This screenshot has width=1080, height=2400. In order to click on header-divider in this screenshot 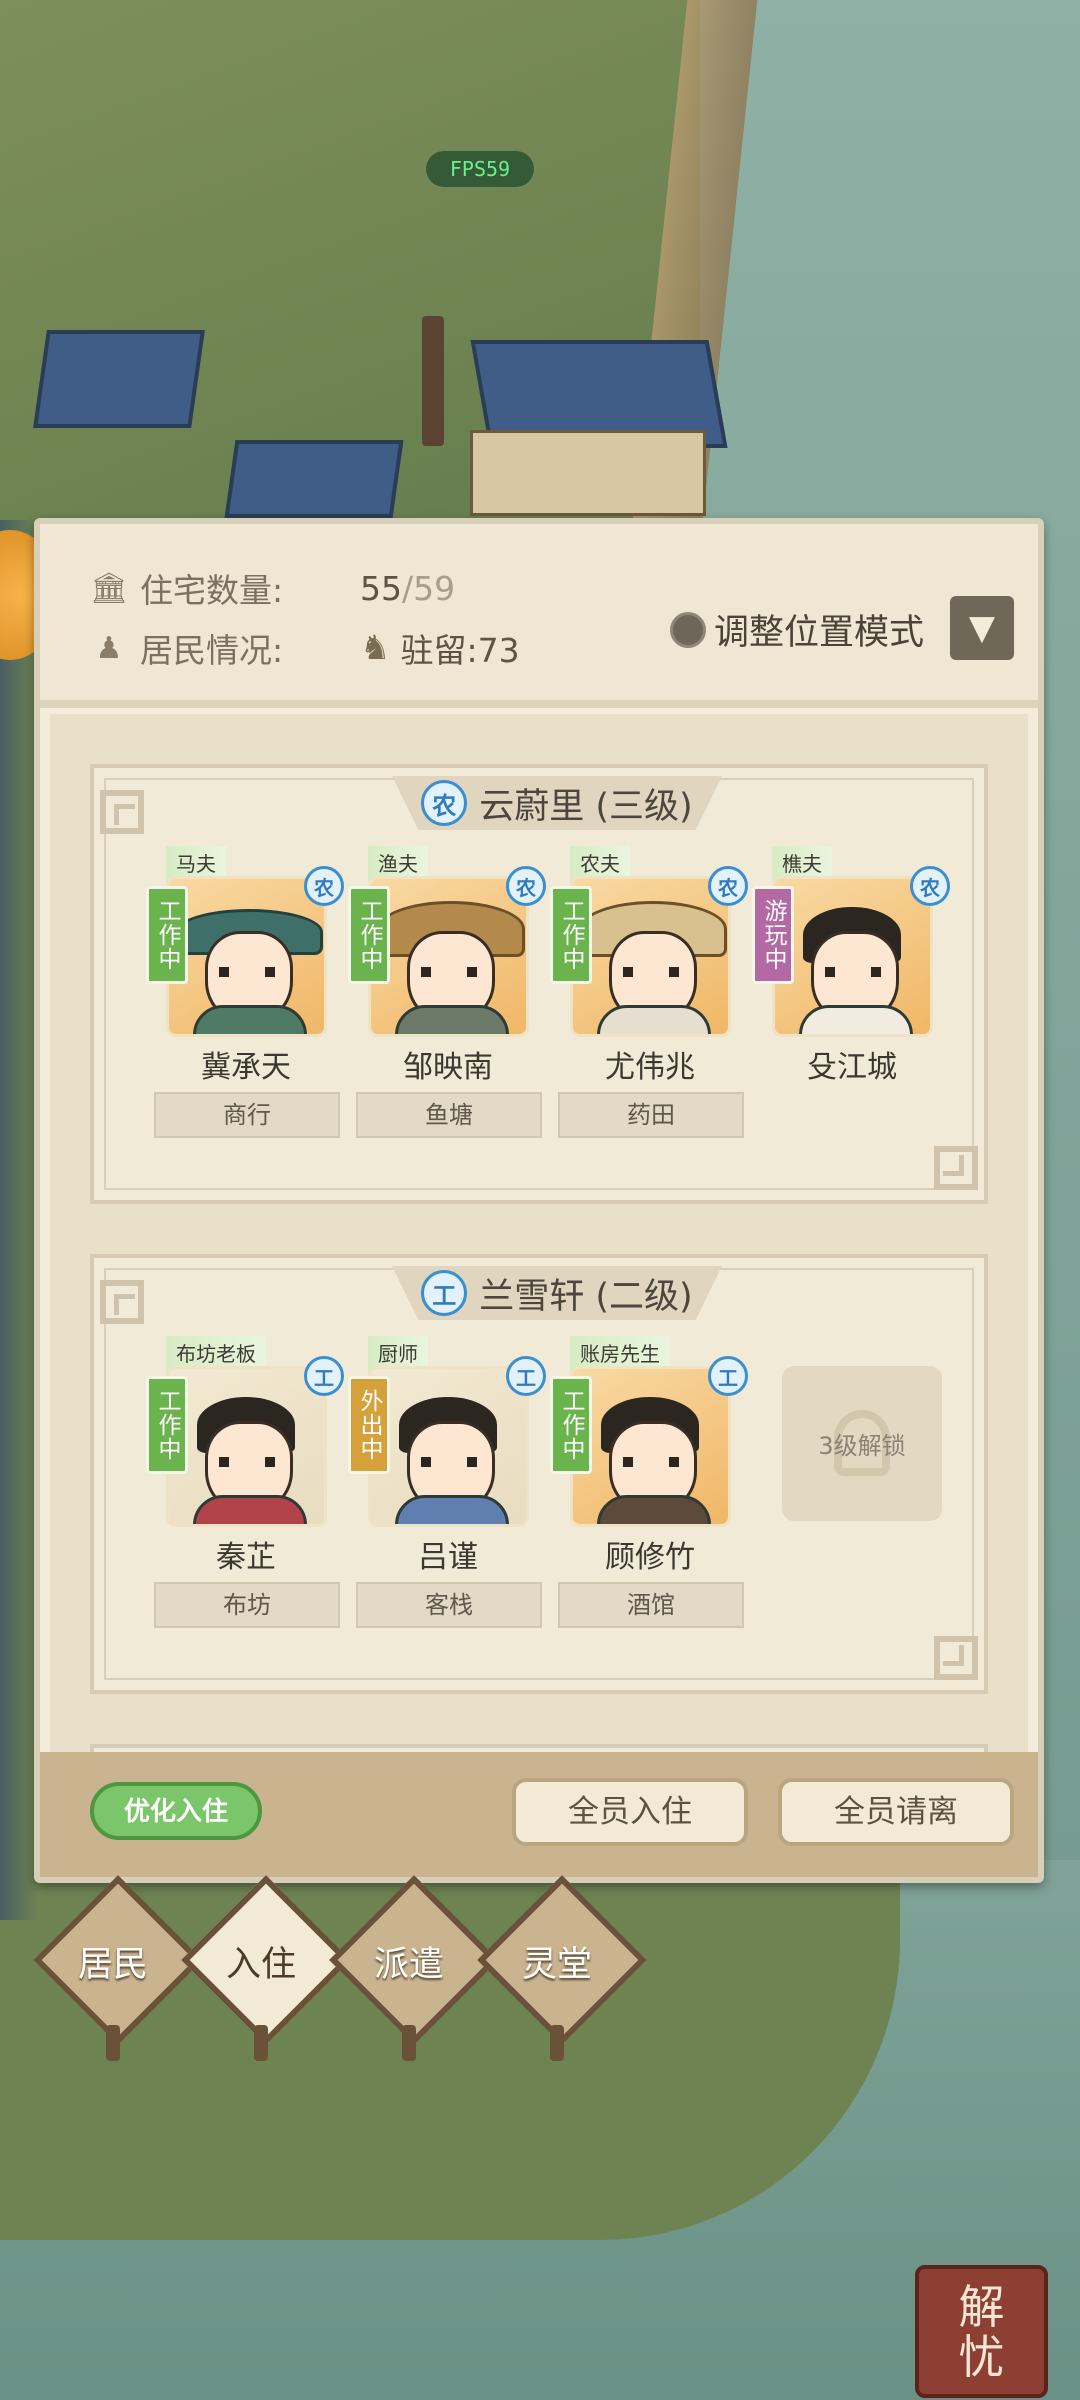, I will do `click(539, 704)`.